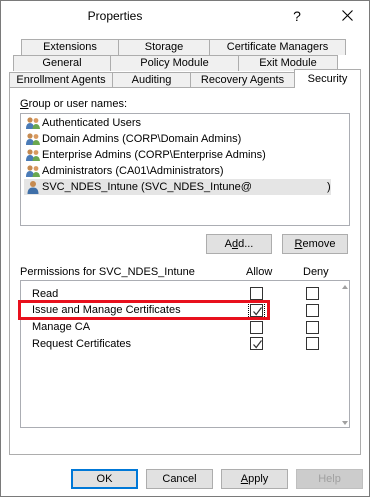 The height and width of the screenshot is (497, 370). Describe the element at coordinates (92, 123) in the screenshot. I see `principal-name: Authenticated Users` at that location.